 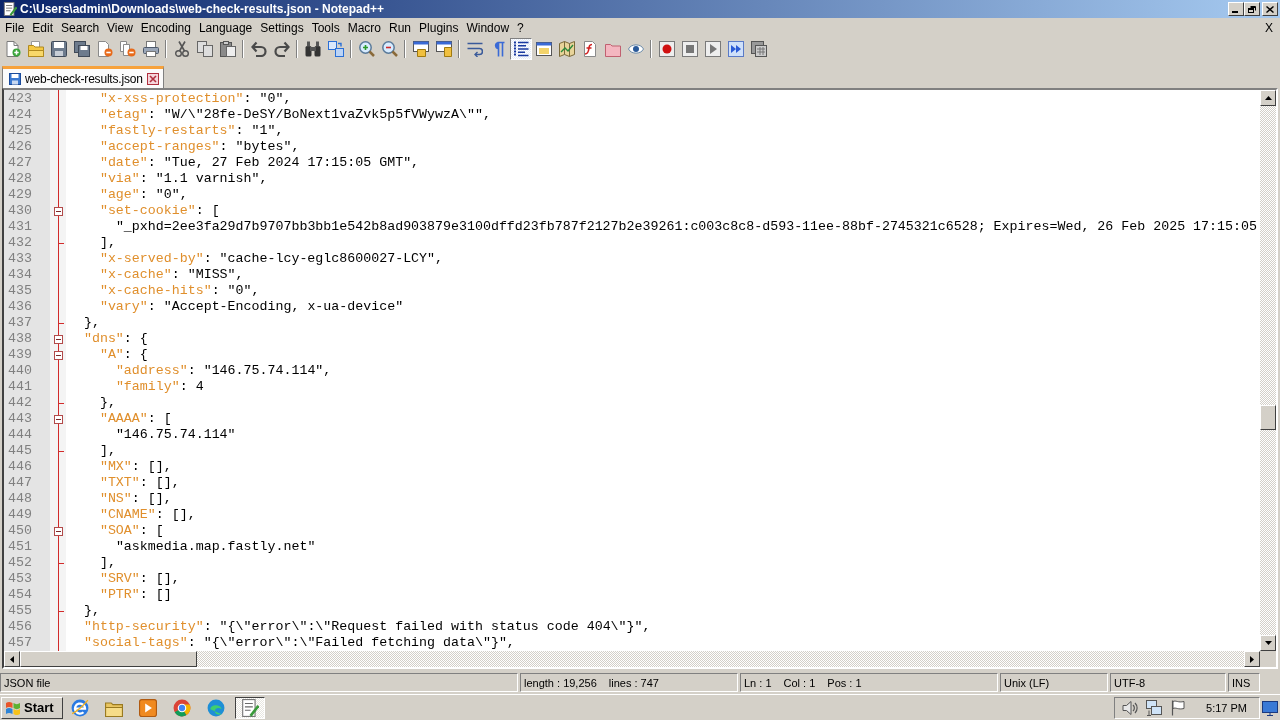 What do you see at coordinates (139, 483) in the screenshot?
I see `code-line: "TXT": [],` at bounding box center [139, 483].